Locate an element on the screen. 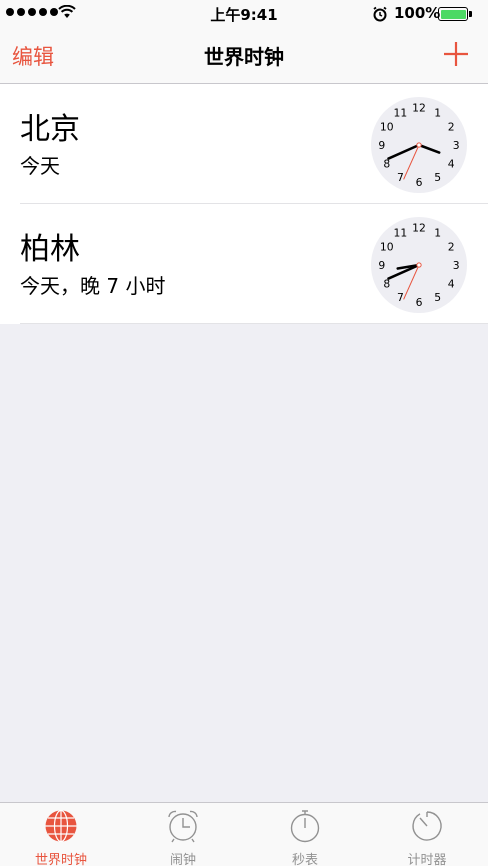 This screenshot has height=866, width=488. page-title: 世界时钟 is located at coordinates (244, 57).